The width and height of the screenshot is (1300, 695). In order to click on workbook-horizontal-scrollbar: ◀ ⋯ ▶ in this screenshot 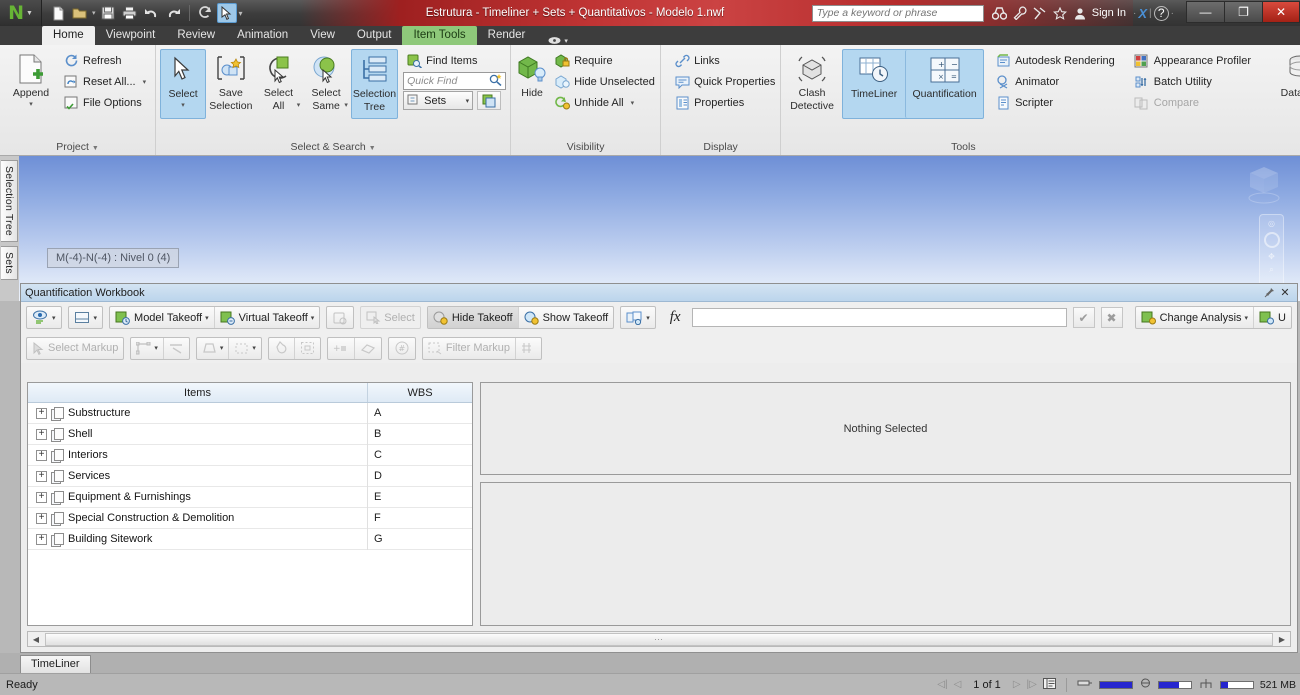, I will do `click(659, 639)`.